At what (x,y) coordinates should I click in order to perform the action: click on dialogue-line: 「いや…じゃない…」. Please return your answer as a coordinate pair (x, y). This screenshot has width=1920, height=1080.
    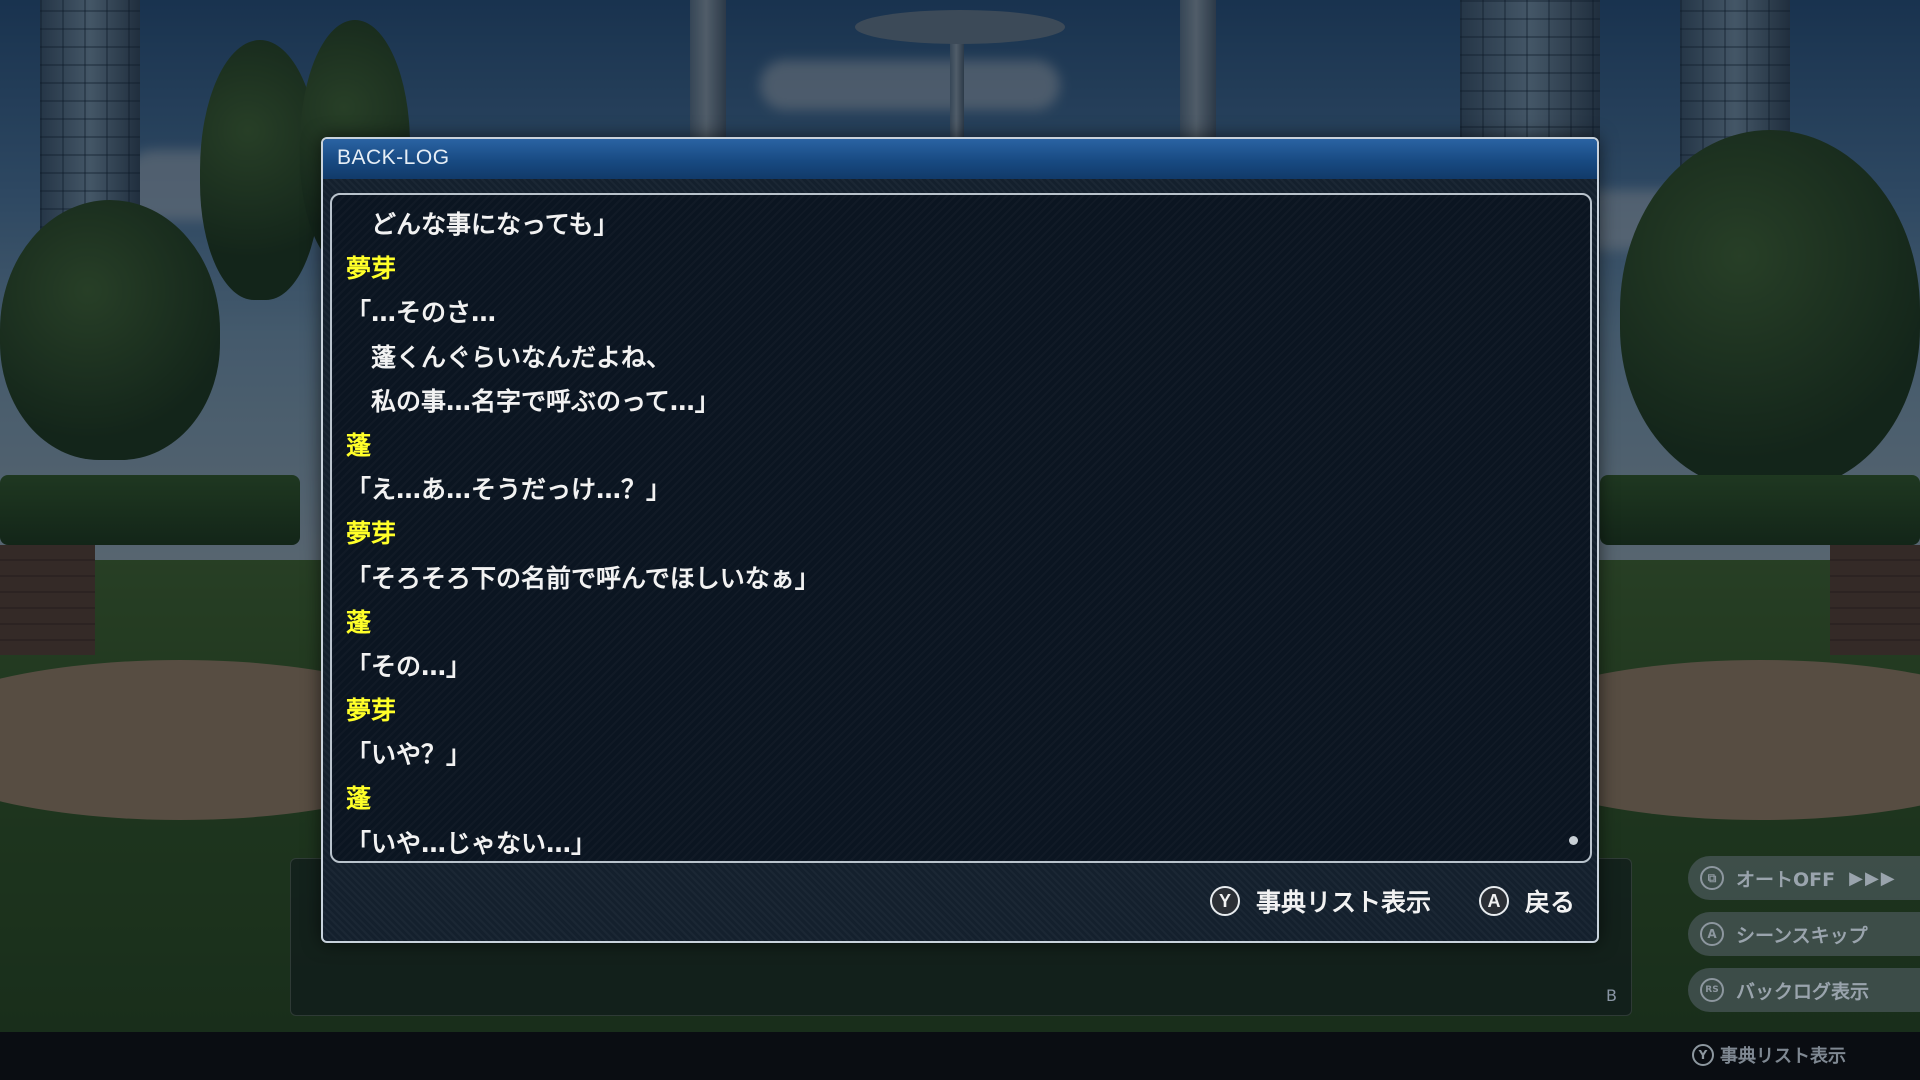
    Looking at the image, I should click on (471, 843).